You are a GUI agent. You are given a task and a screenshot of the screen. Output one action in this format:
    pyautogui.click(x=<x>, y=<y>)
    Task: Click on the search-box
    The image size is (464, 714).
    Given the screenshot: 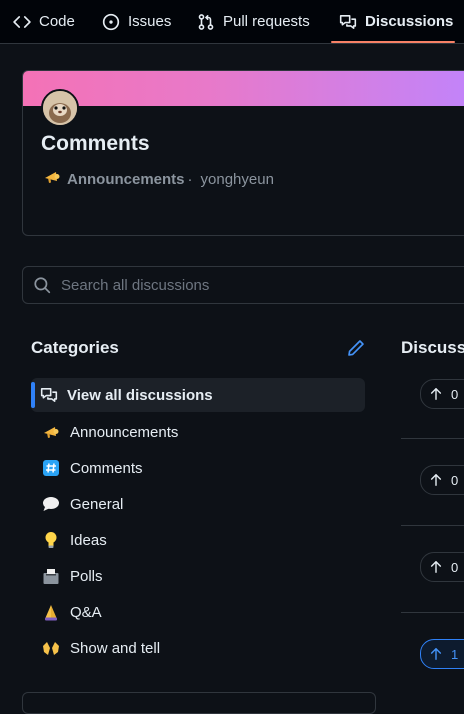 What is the action you would take?
    pyautogui.click(x=243, y=285)
    